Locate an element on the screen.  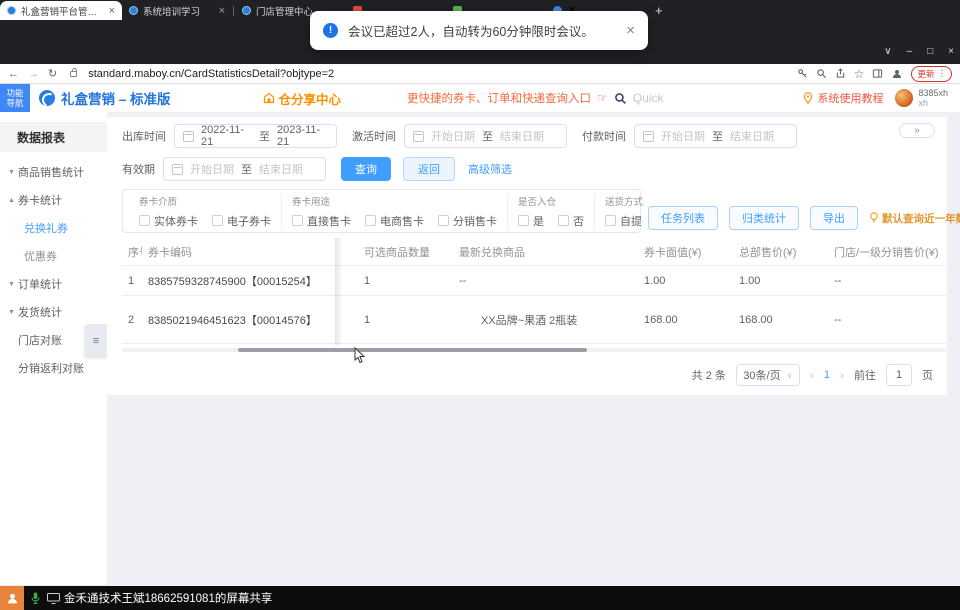
share-icon is located at coordinates (840, 73).